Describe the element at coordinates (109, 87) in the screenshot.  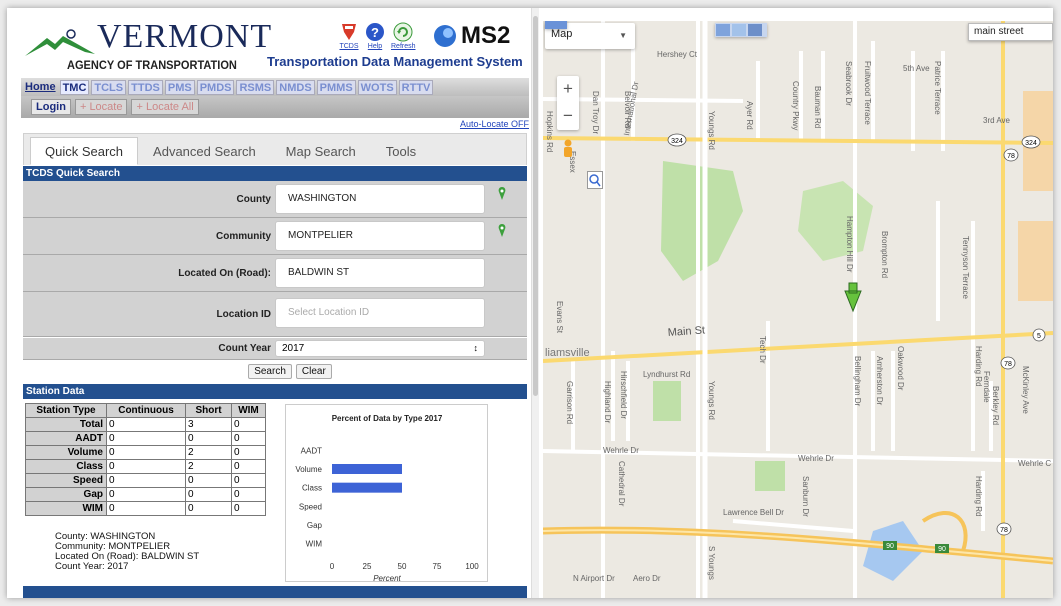
I see `nav-tcls: TCLS` at that location.